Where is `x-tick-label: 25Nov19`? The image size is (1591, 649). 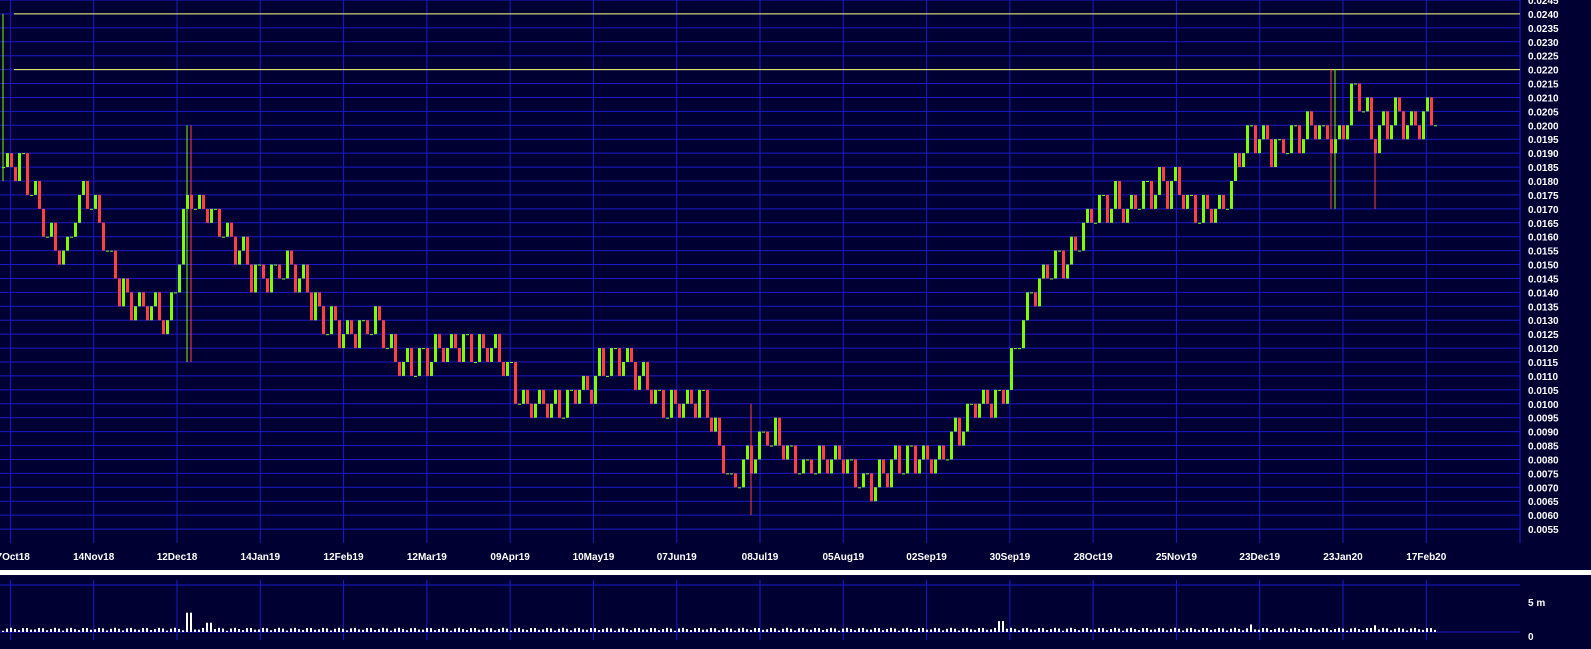
x-tick-label: 25Nov19 is located at coordinates (1177, 557).